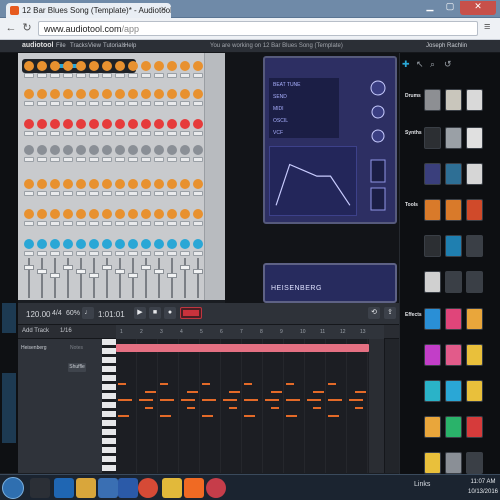 The height and width of the screenshot is (500, 500). Describe the element at coordinates (413, 315) in the screenshot. I see `category-effects: Effects` at that location.